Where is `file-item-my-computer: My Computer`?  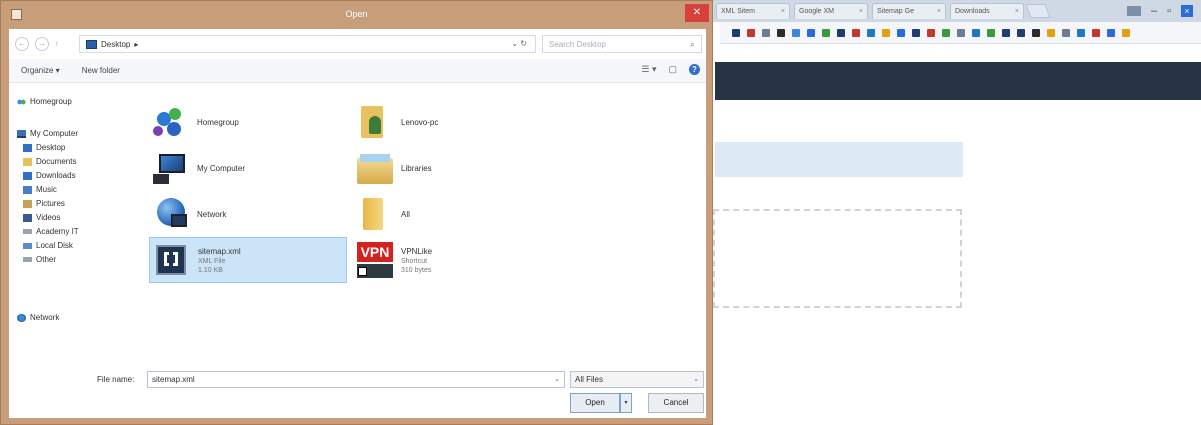
file-item-my-computer: My Computer is located at coordinates (244, 168).